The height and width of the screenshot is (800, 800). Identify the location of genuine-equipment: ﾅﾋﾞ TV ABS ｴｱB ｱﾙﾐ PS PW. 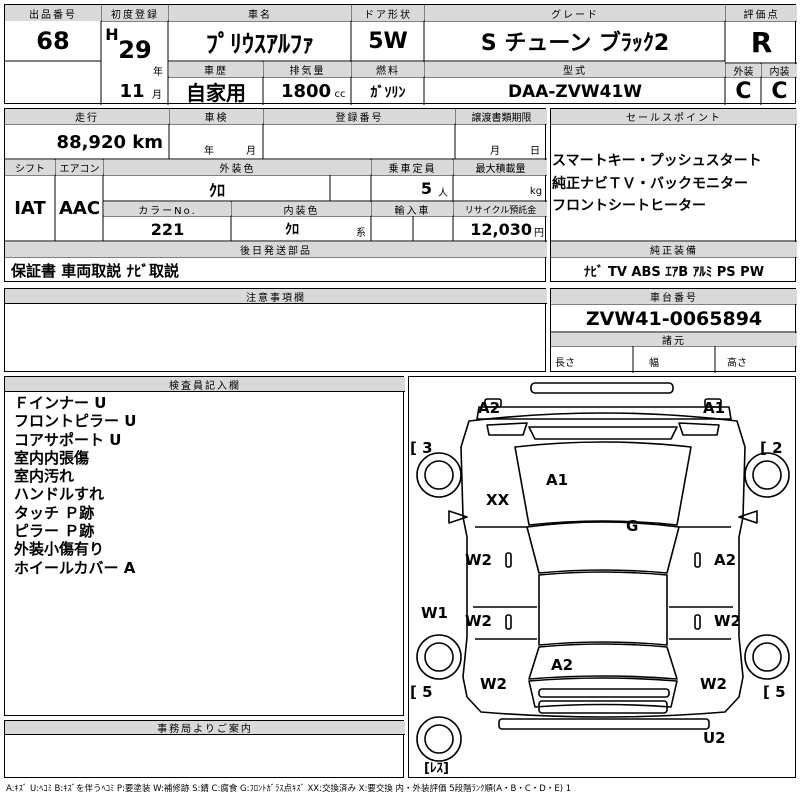
(674, 272).